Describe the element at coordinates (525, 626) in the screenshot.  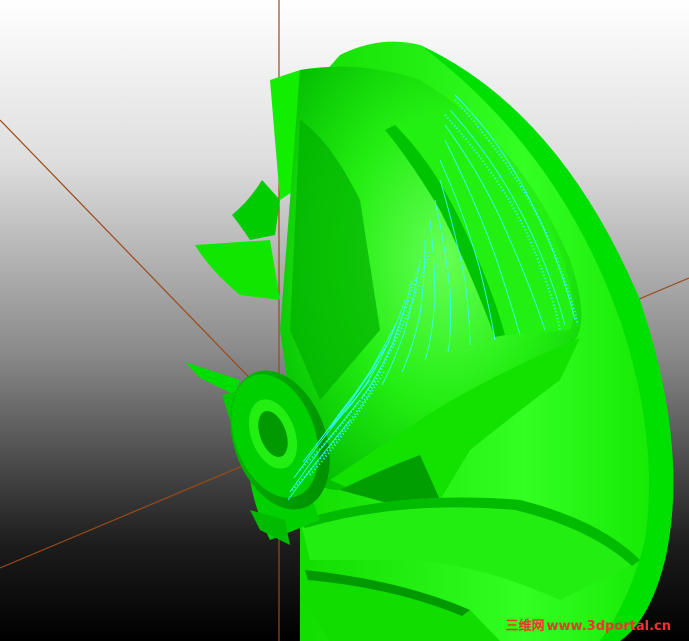
I see `watermark-chinese: 三维网` at that location.